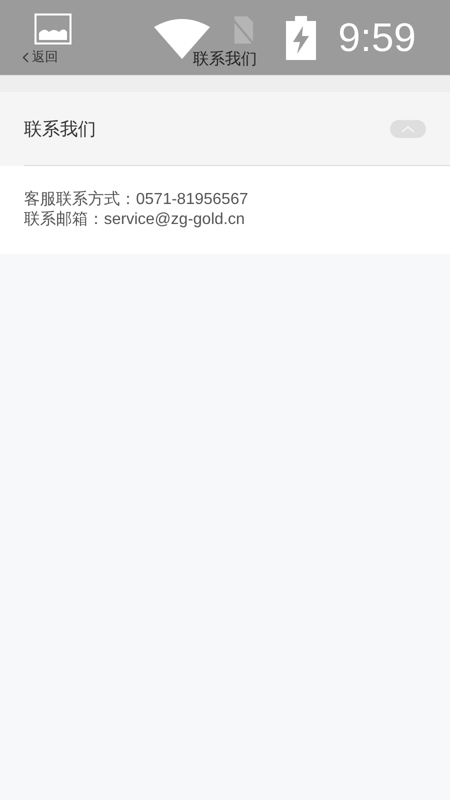  What do you see at coordinates (60, 129) in the screenshot?
I see `section-title: 联系我们` at bounding box center [60, 129].